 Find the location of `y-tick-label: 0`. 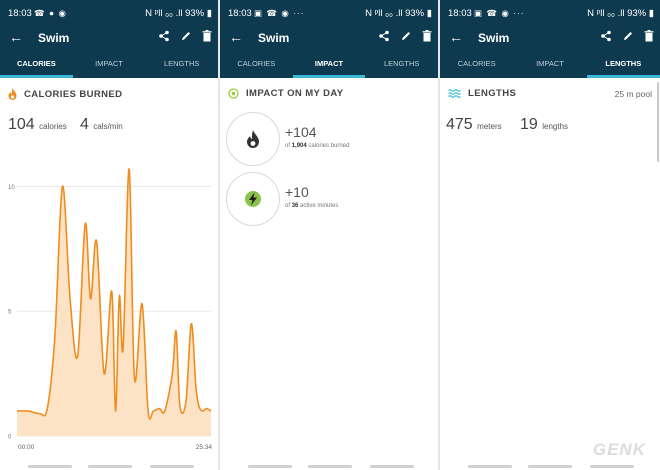

y-tick-label: 0 is located at coordinates (10, 438).